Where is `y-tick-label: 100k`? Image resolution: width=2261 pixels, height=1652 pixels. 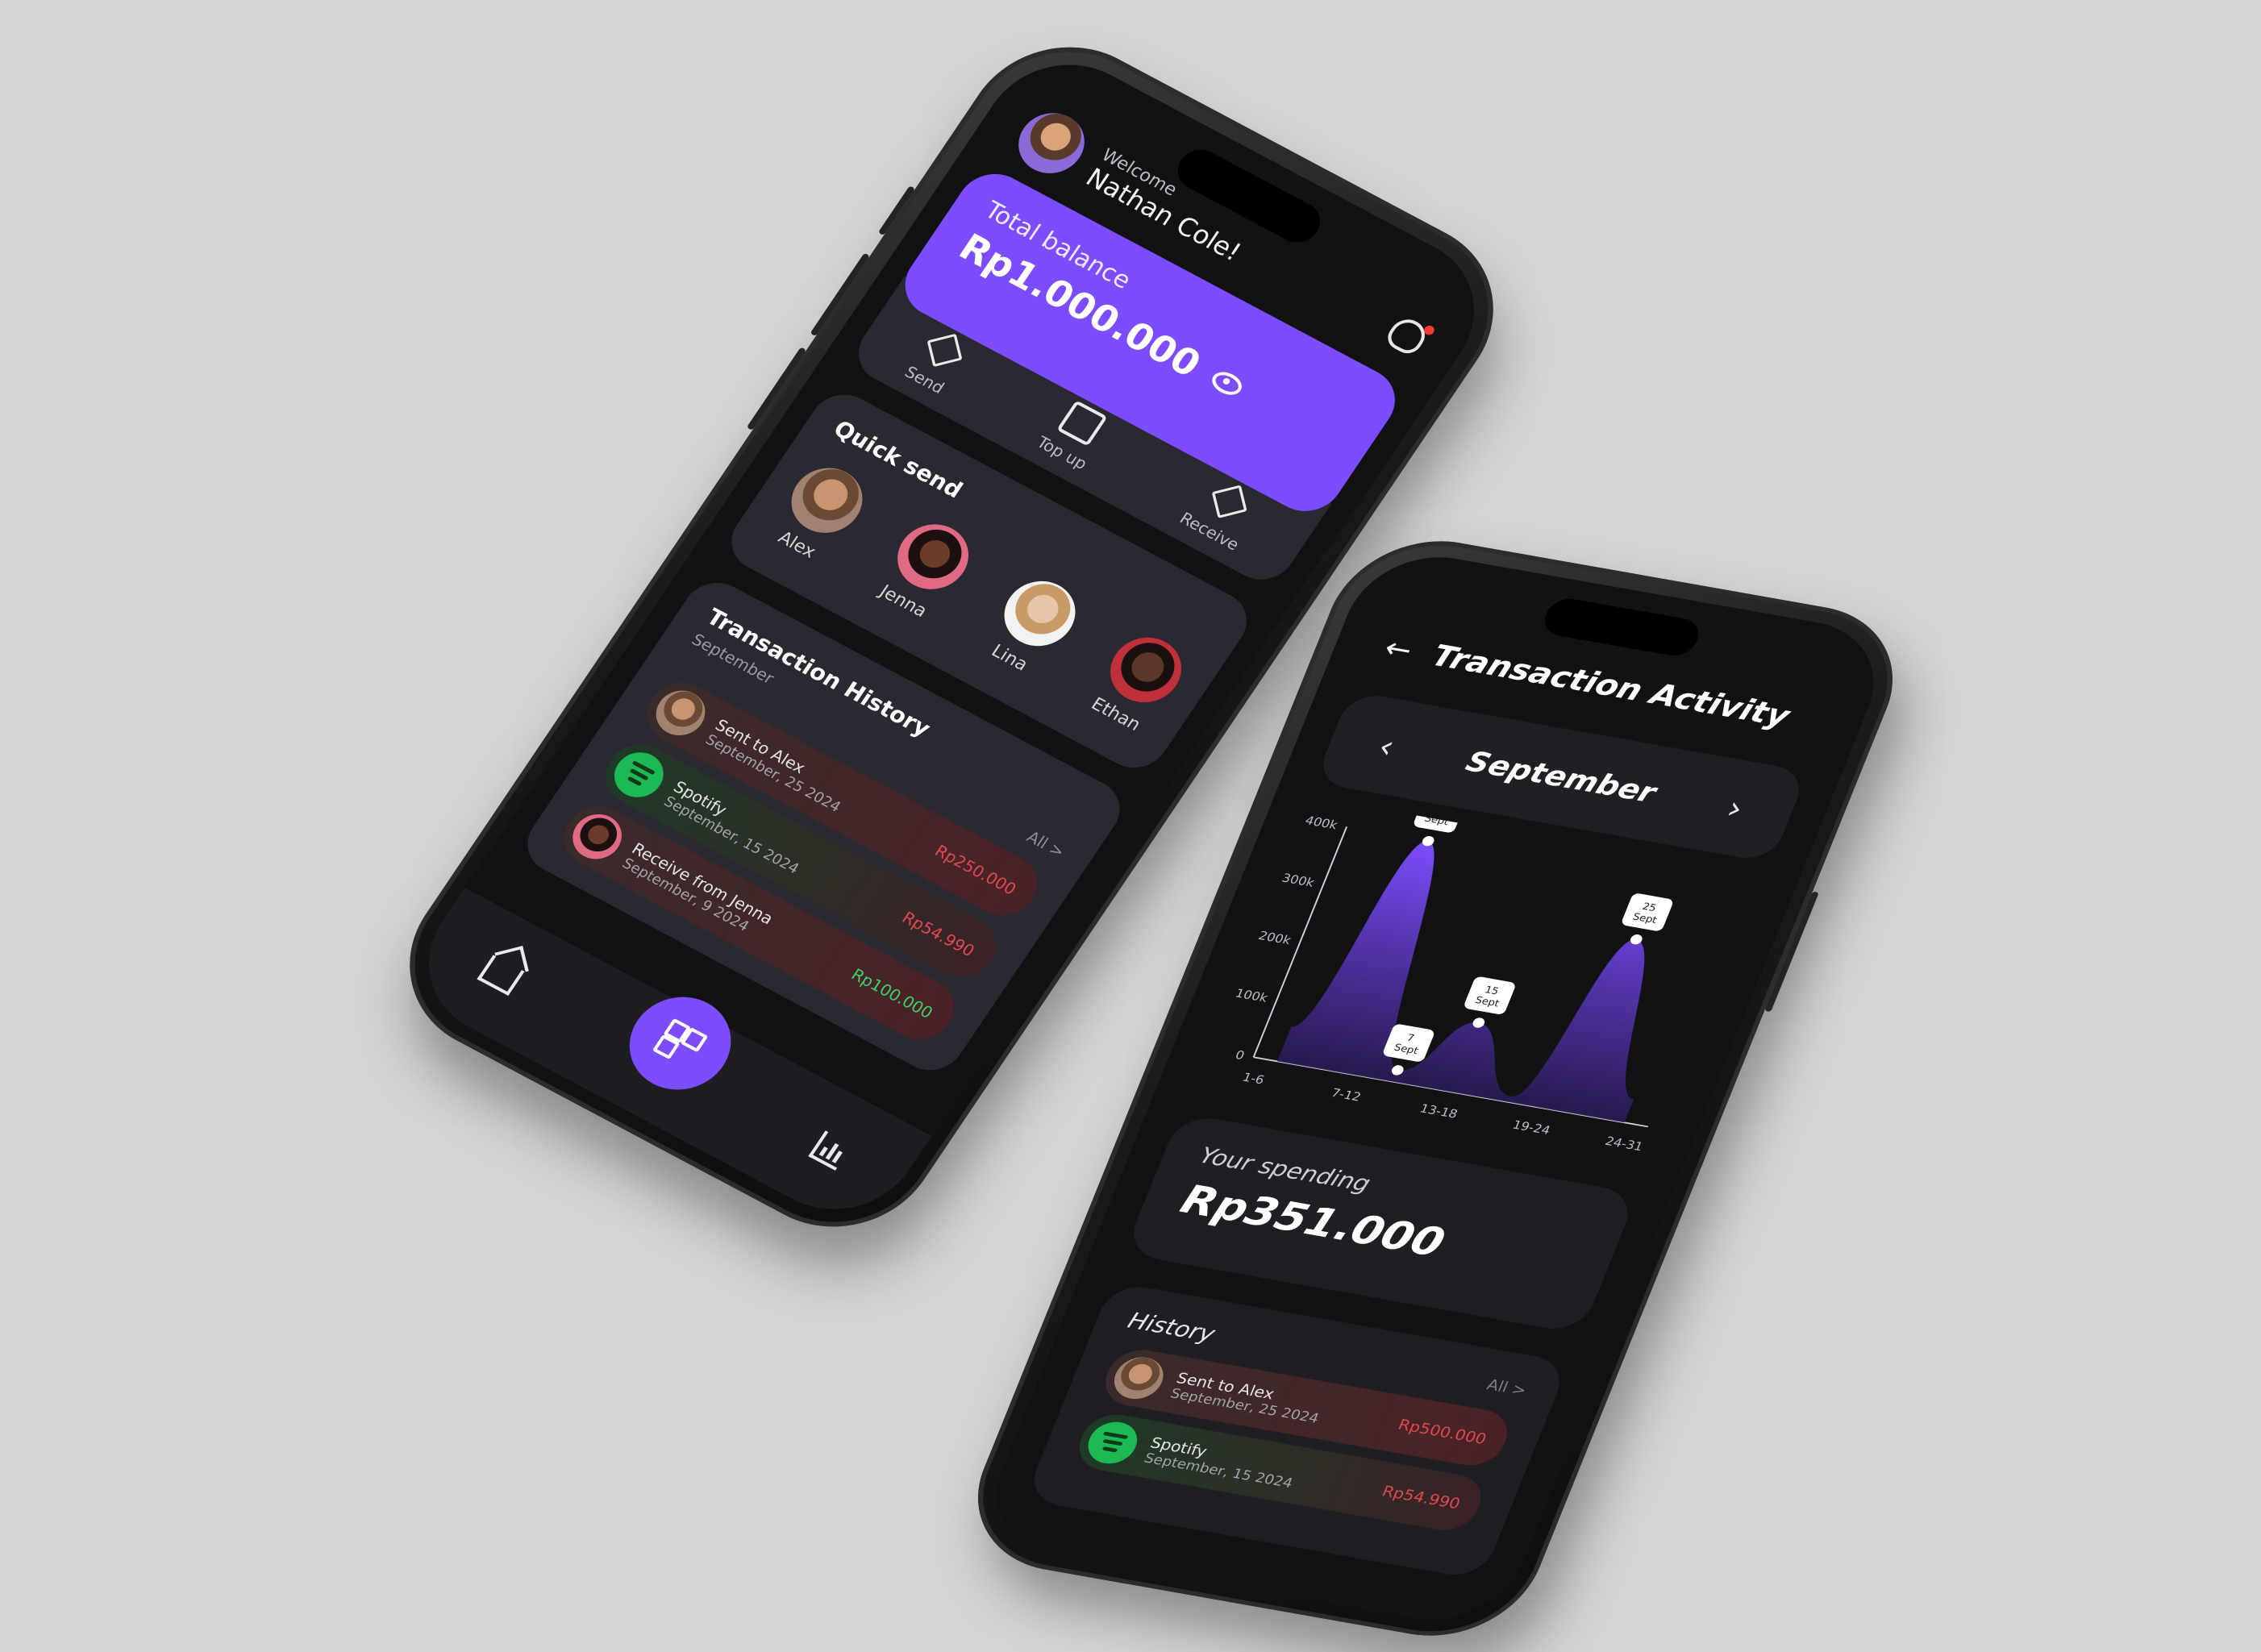
y-tick-label: 100k is located at coordinates (1251, 995).